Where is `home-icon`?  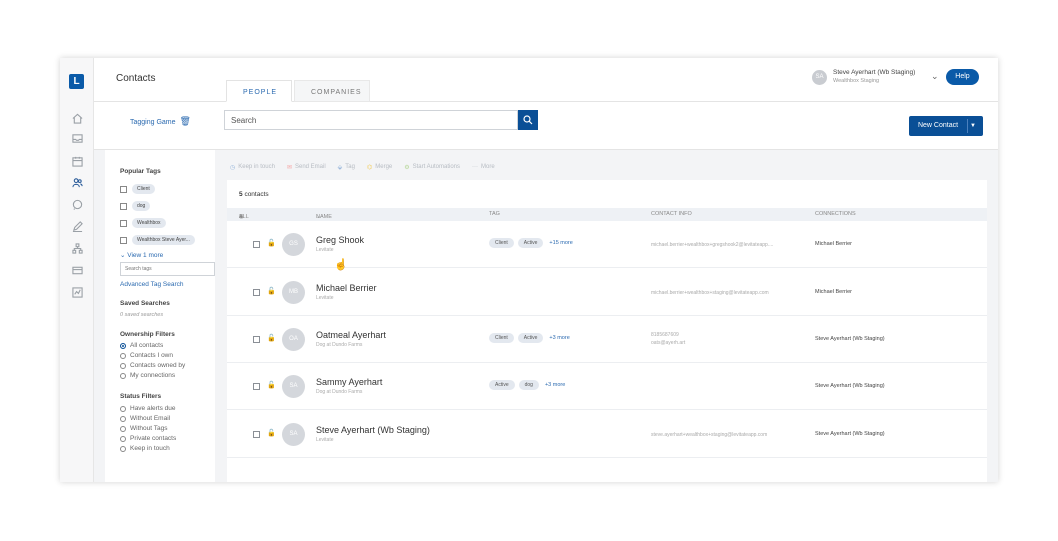 home-icon is located at coordinates (77, 118).